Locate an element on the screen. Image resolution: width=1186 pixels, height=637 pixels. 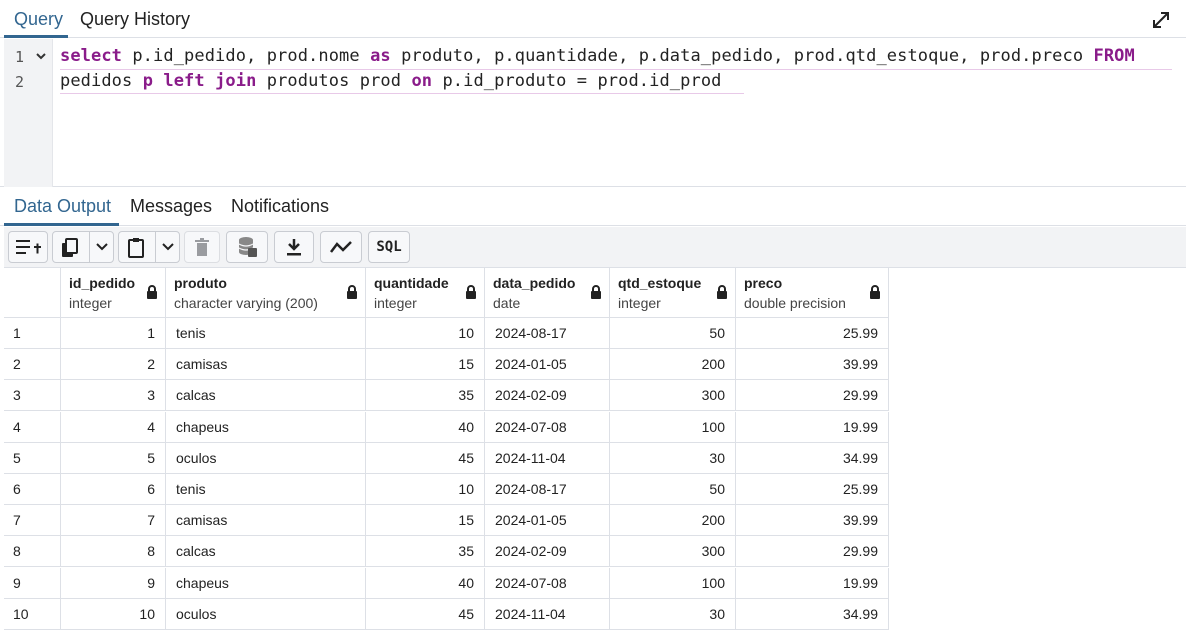
tab-notifications: Notifications is located at coordinates (280, 206).